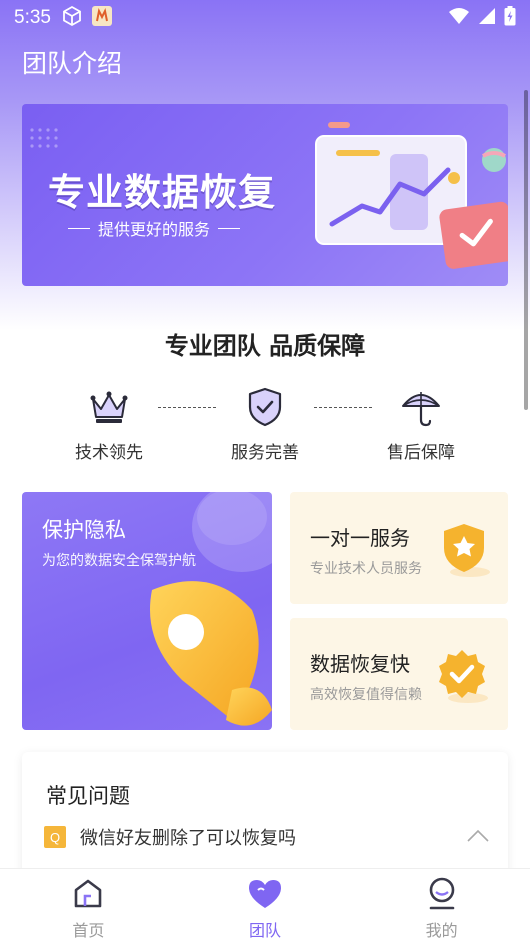 This screenshot has height=942, width=530. Describe the element at coordinates (79, 228) in the screenshot. I see `dash-left` at that location.